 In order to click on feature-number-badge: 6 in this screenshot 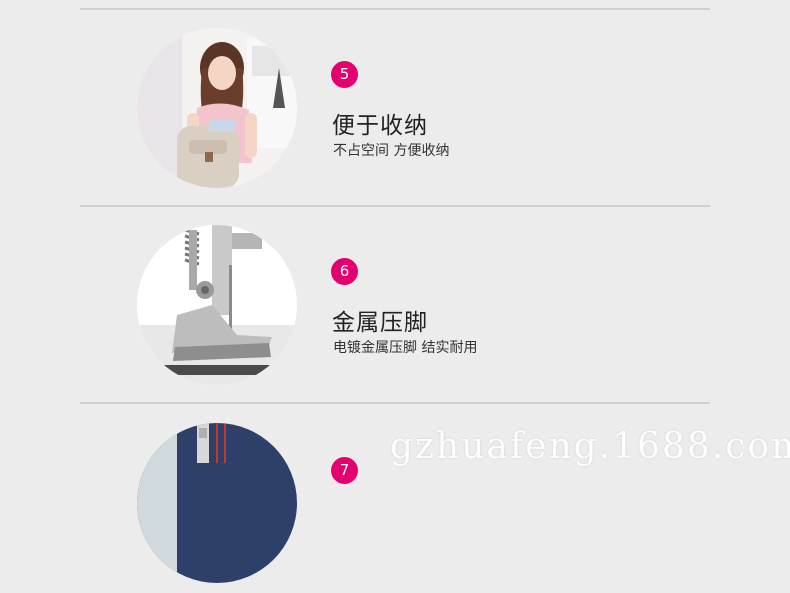, I will do `click(344, 271)`.